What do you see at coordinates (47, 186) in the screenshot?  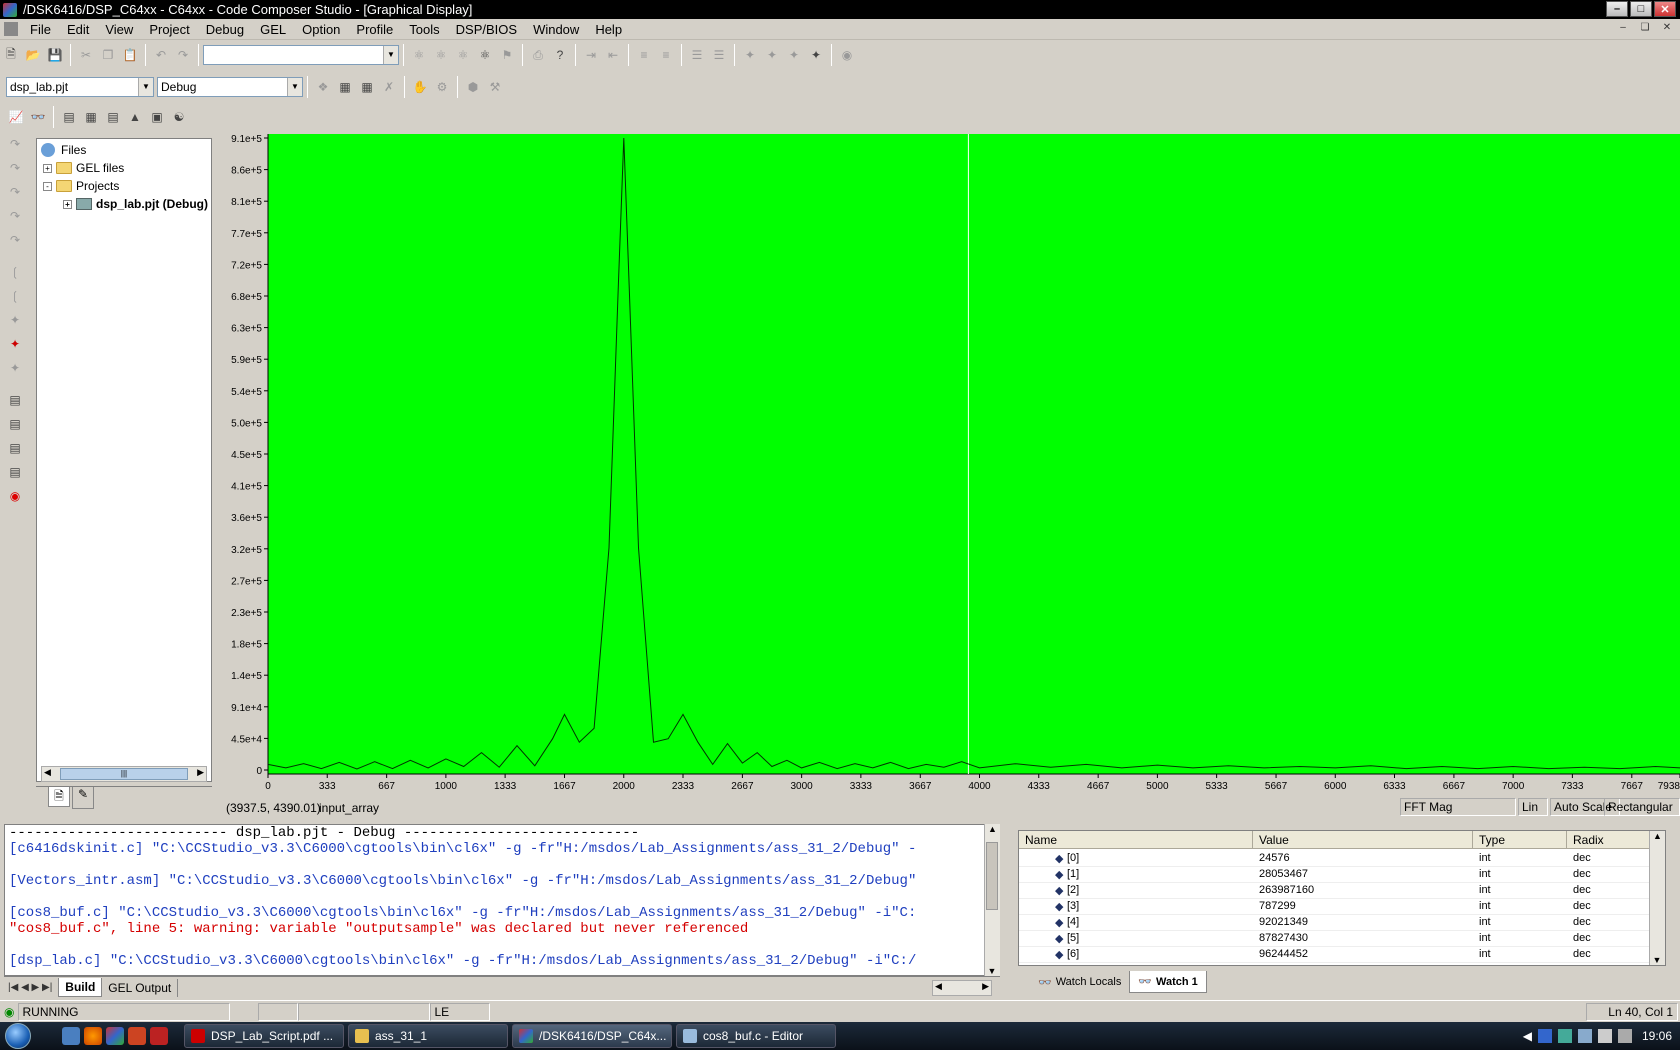 I see `collapse-icon: -` at bounding box center [47, 186].